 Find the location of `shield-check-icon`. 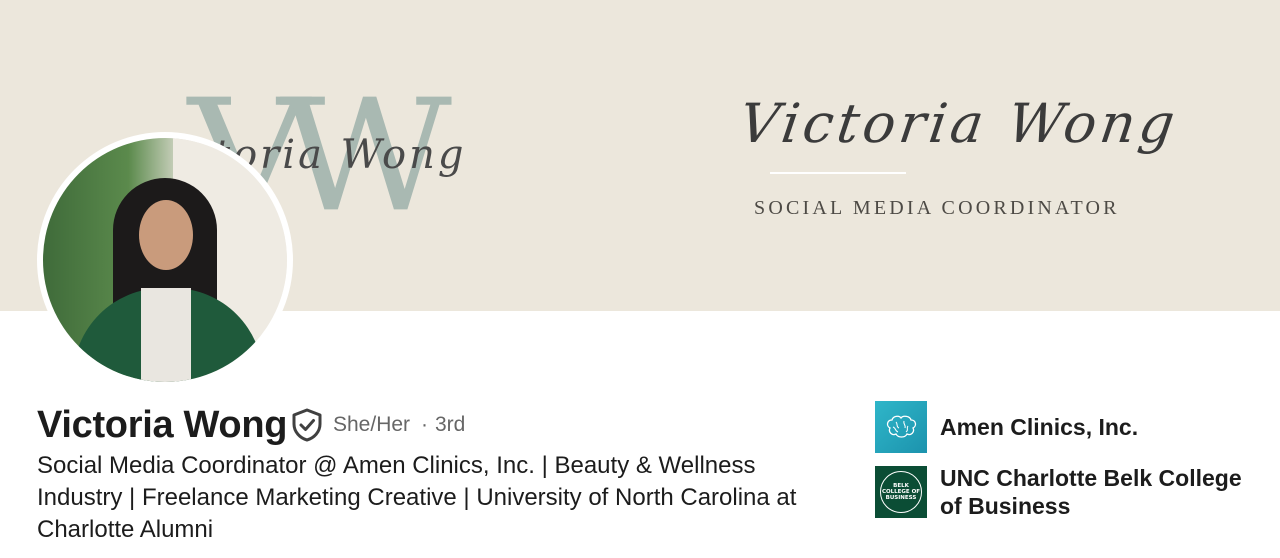

shield-check-icon is located at coordinates (307, 425).